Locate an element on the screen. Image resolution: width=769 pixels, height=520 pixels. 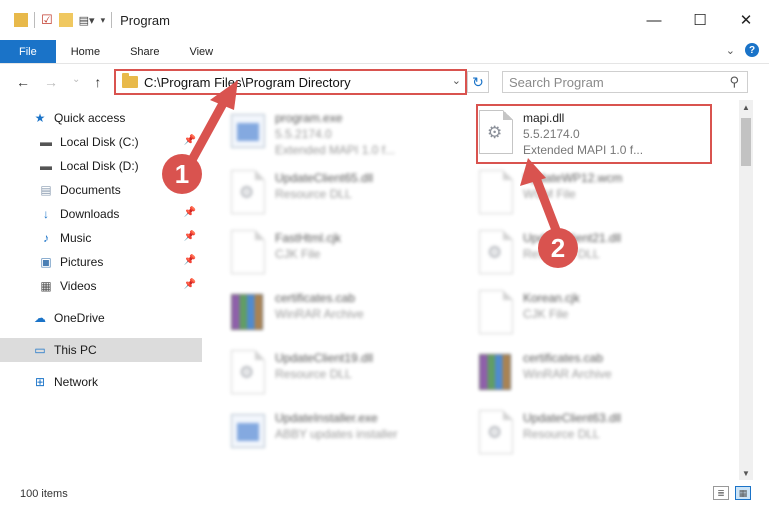
step-2-callout: 2 is located at coordinates (558, 248).